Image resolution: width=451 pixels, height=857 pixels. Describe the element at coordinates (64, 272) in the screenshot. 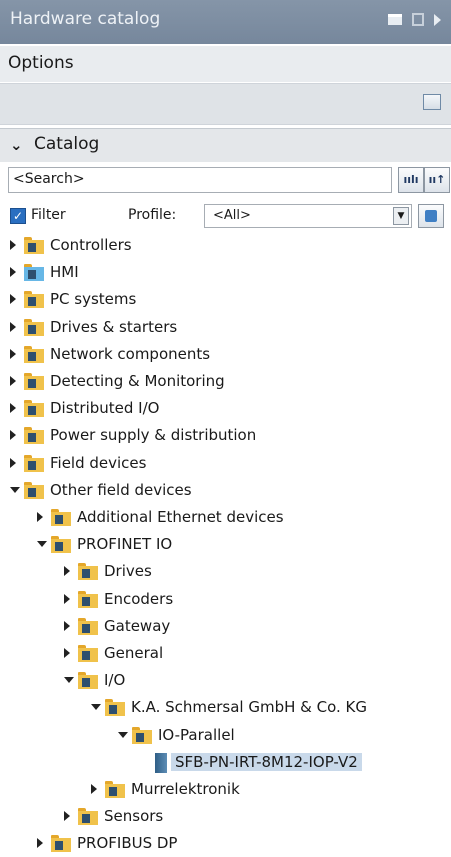

I see `tree-node-label: HMI` at that location.